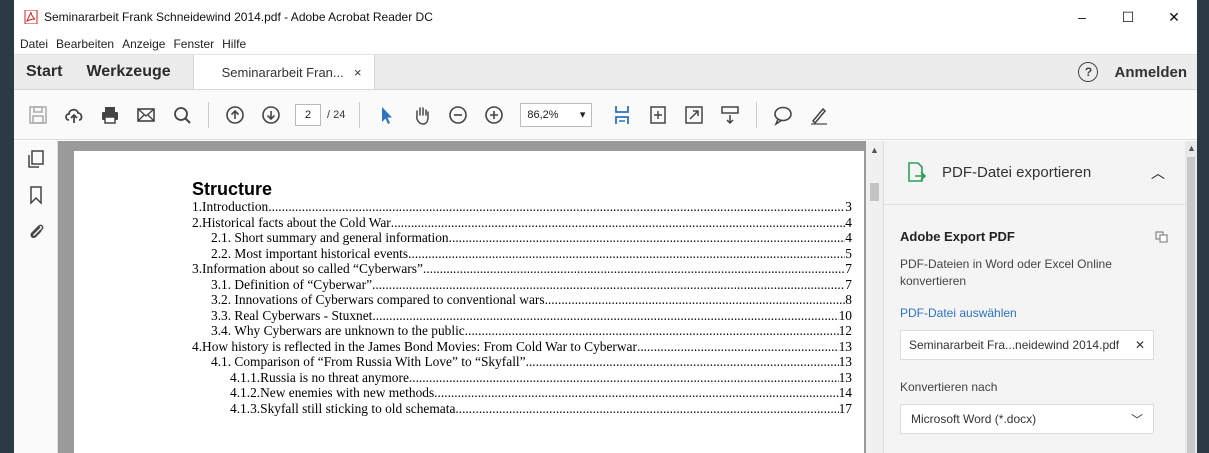  I want to click on bookmark-icon, so click(36, 195).